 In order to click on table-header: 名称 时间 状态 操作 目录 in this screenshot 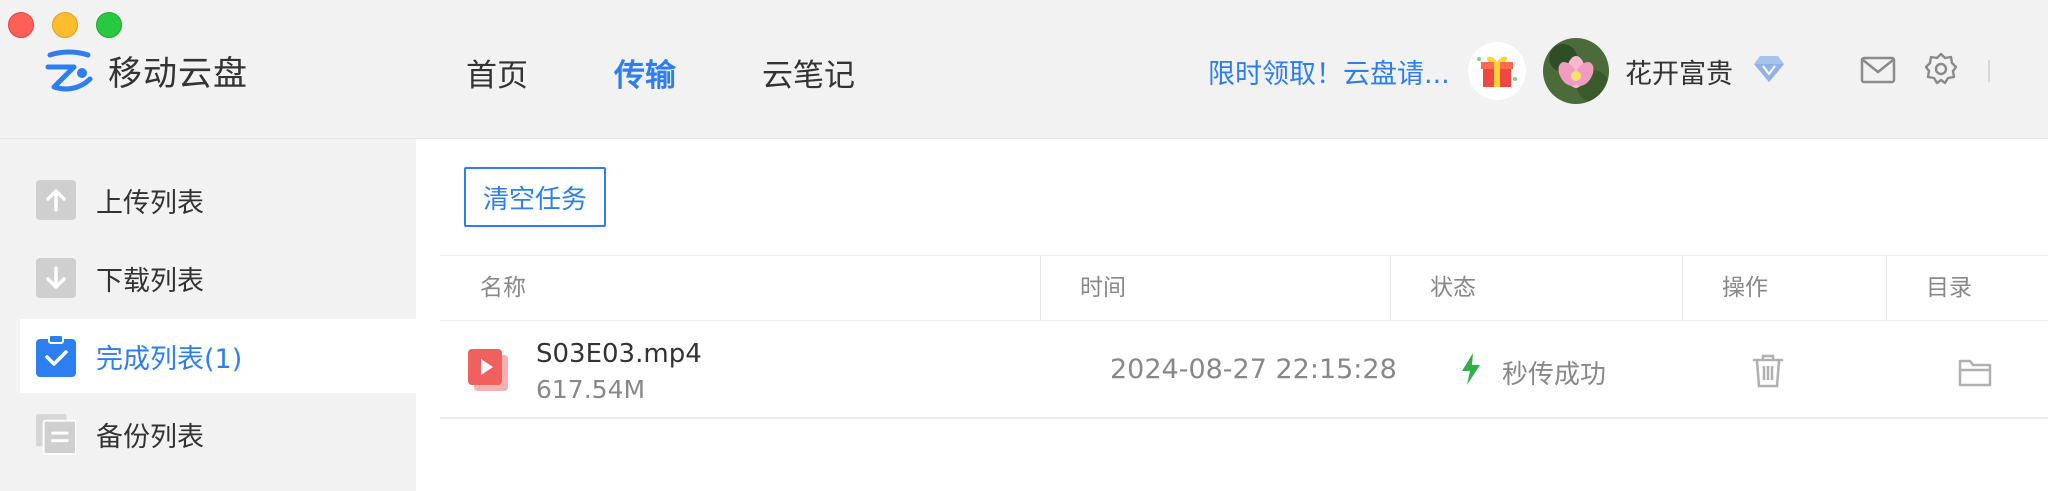, I will do `click(1244, 288)`.